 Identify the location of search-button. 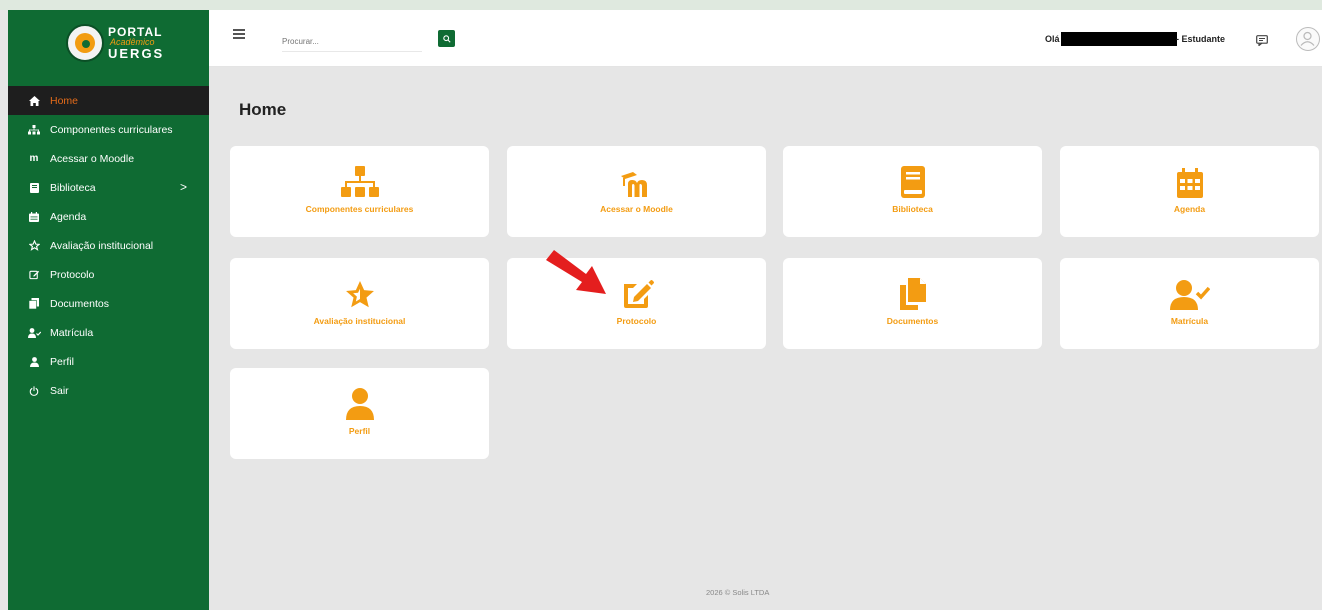
(446, 38).